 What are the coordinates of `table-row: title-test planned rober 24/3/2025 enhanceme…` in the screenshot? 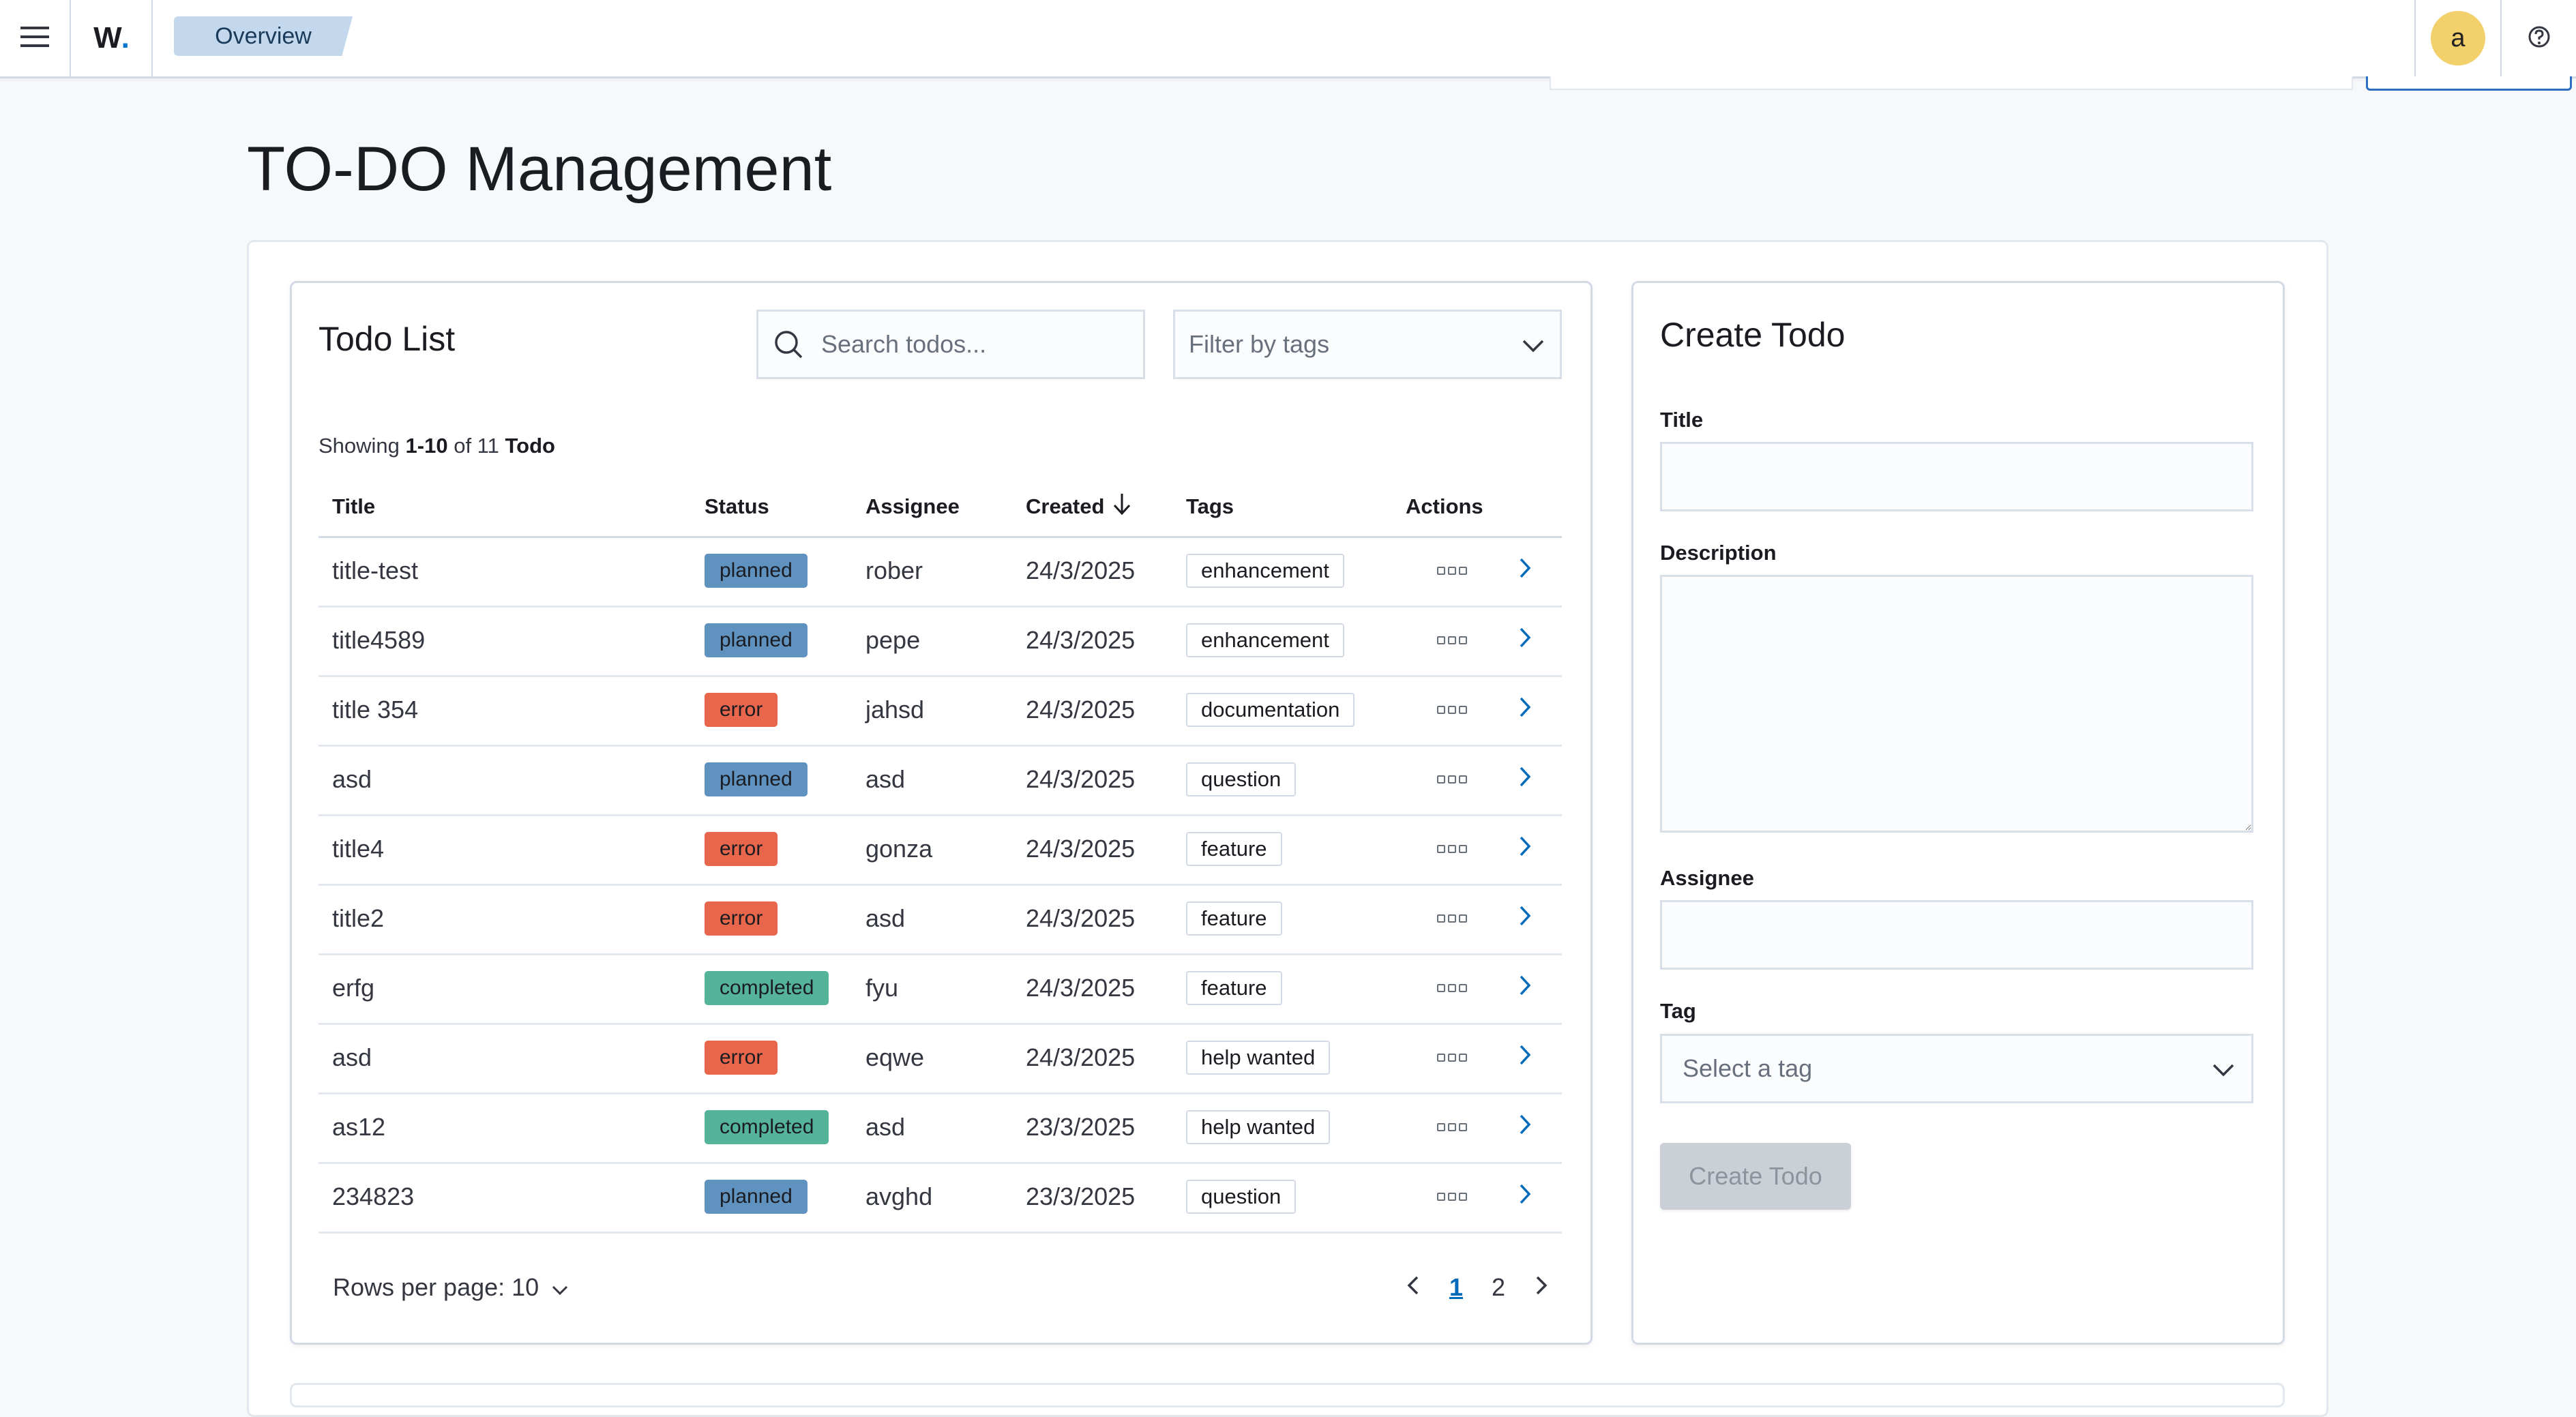 It's located at (940, 572).